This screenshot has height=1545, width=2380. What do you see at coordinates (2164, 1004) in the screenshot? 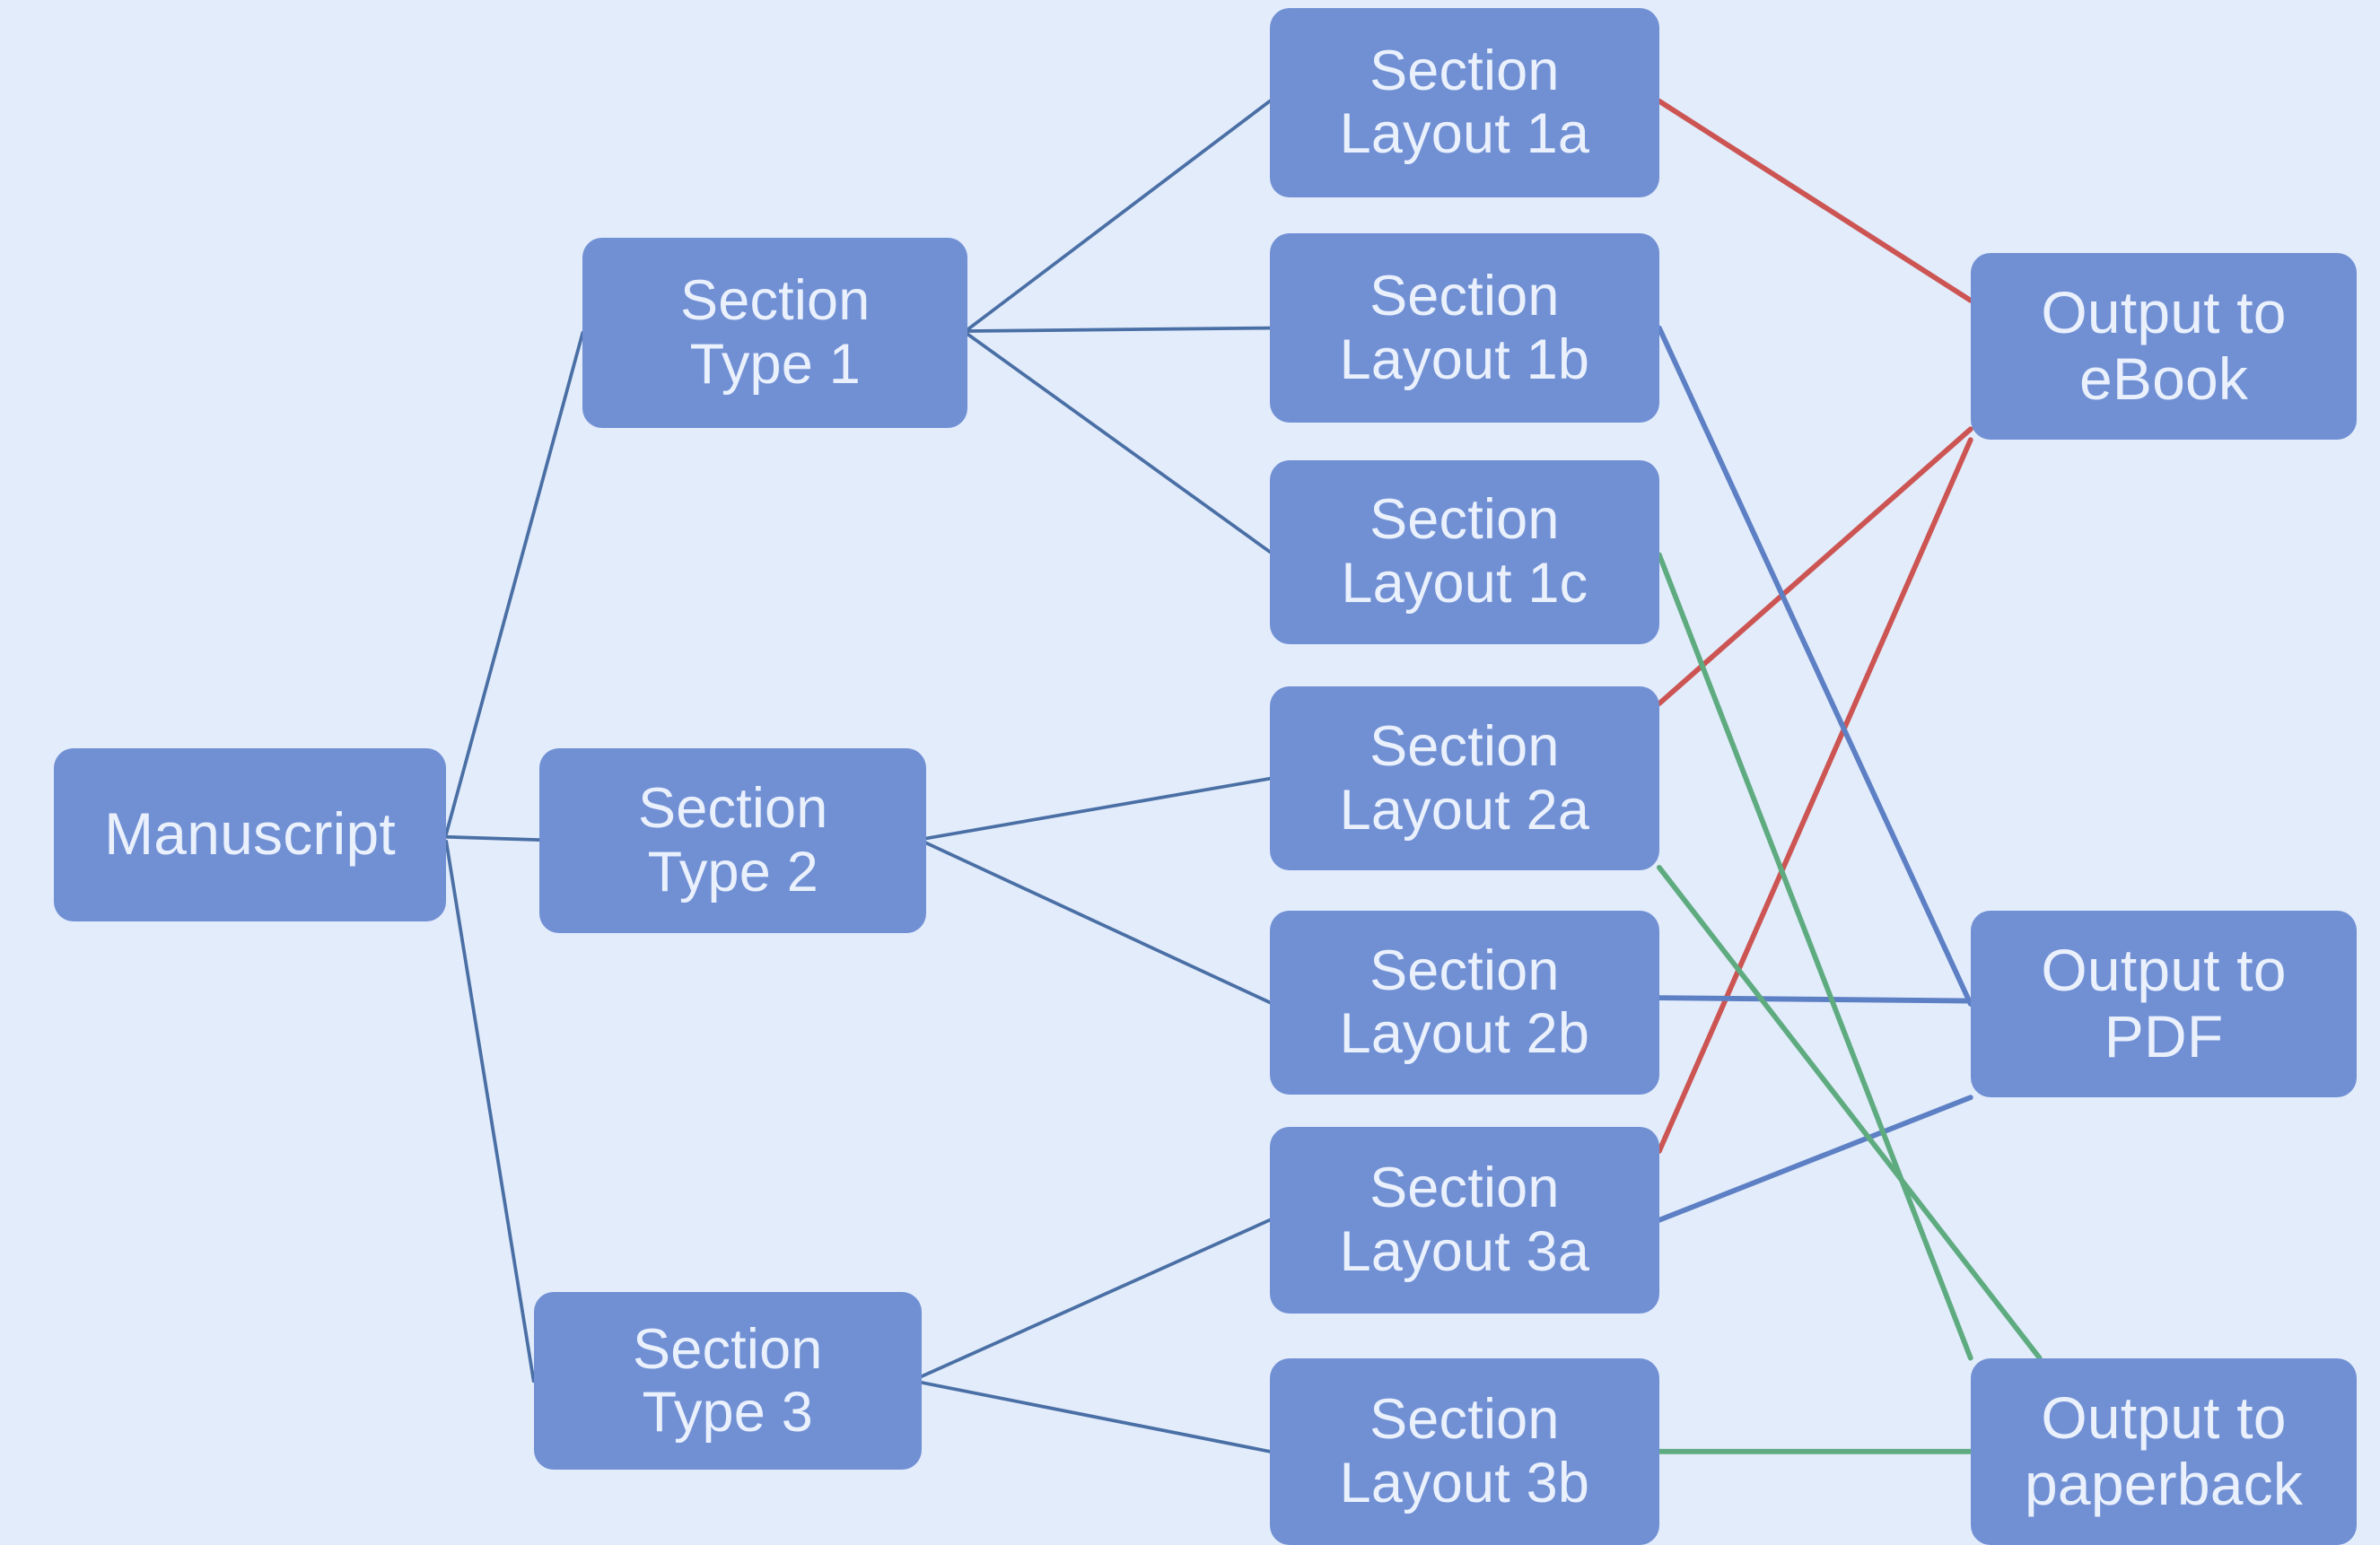
I see `node-pdf: Output to PDF` at bounding box center [2164, 1004].